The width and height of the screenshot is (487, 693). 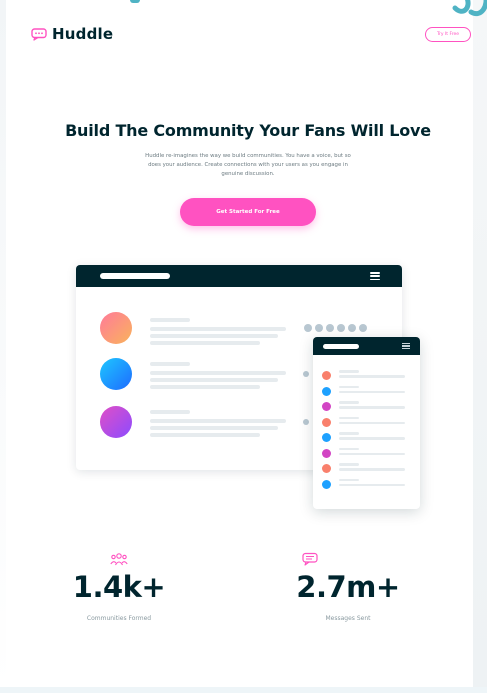 I want to click on phone-mockup-illustration, so click(x=366, y=423).